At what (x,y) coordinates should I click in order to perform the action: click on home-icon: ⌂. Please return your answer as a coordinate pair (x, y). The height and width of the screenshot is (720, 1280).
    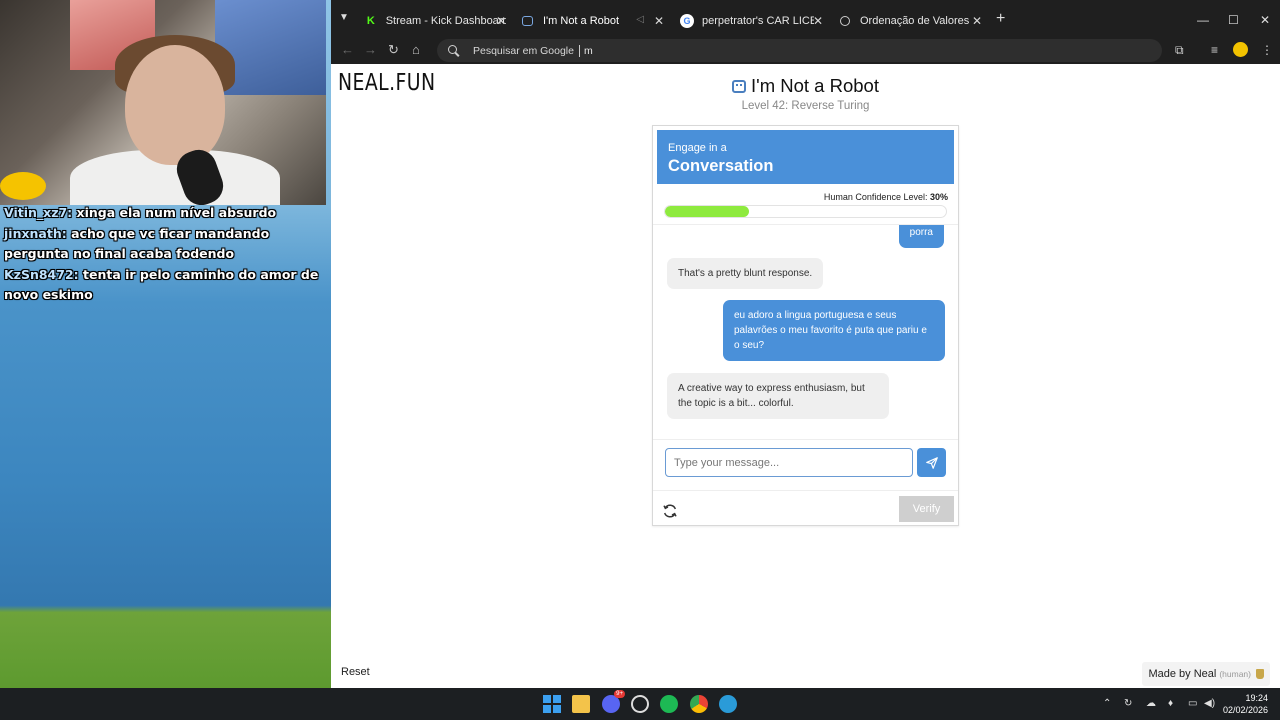
    Looking at the image, I should click on (416, 49).